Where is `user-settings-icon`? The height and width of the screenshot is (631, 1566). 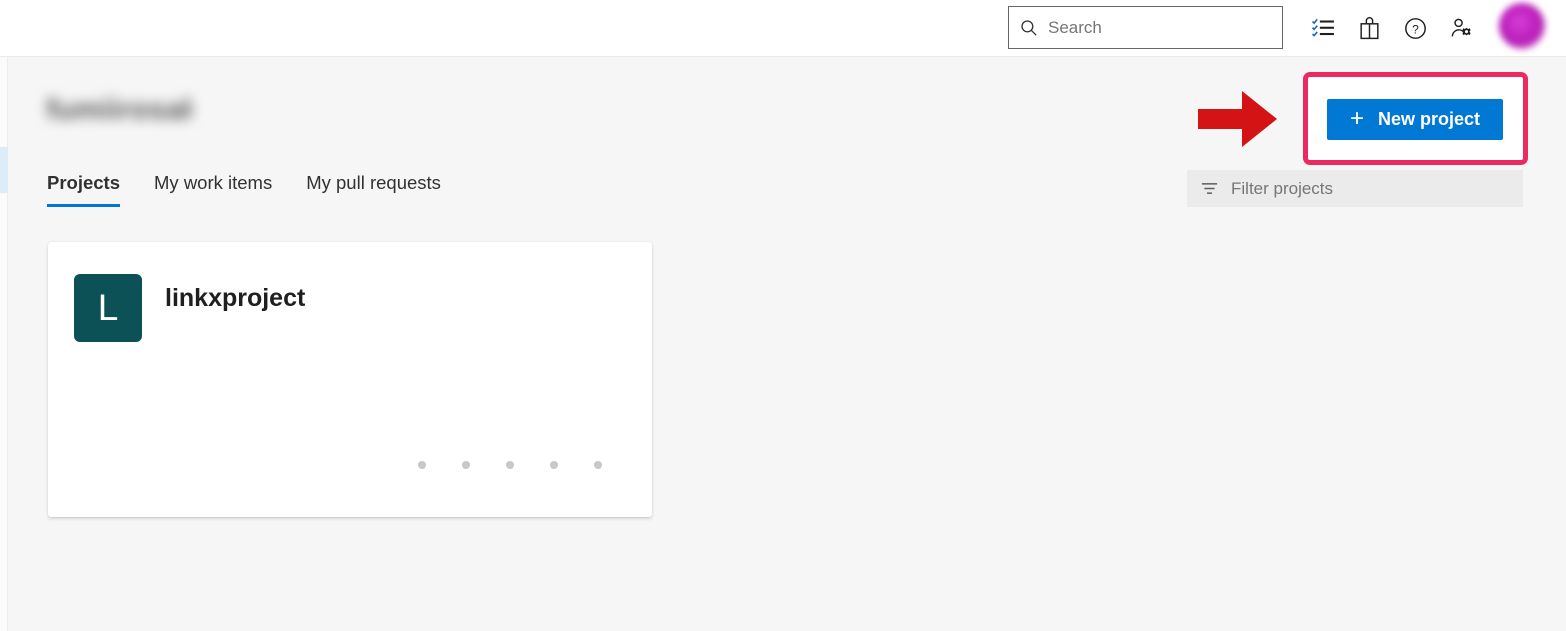
user-settings-icon is located at coordinates (1461, 27).